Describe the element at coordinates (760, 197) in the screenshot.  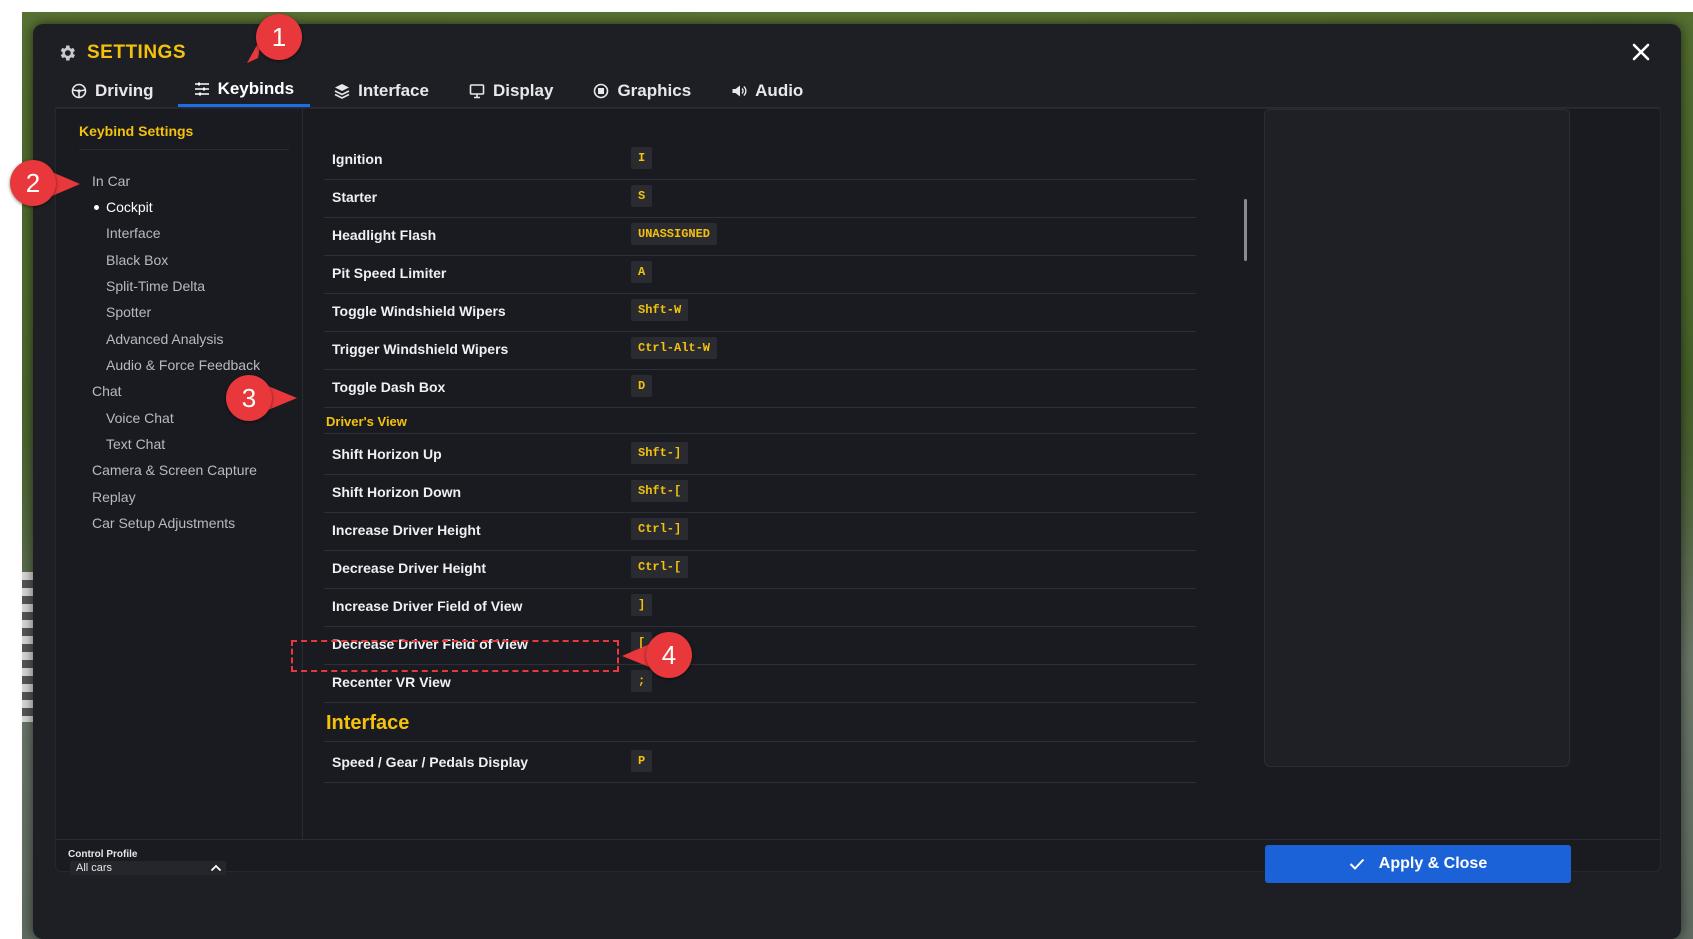
I see `keybind-row-starter: Starter S` at that location.